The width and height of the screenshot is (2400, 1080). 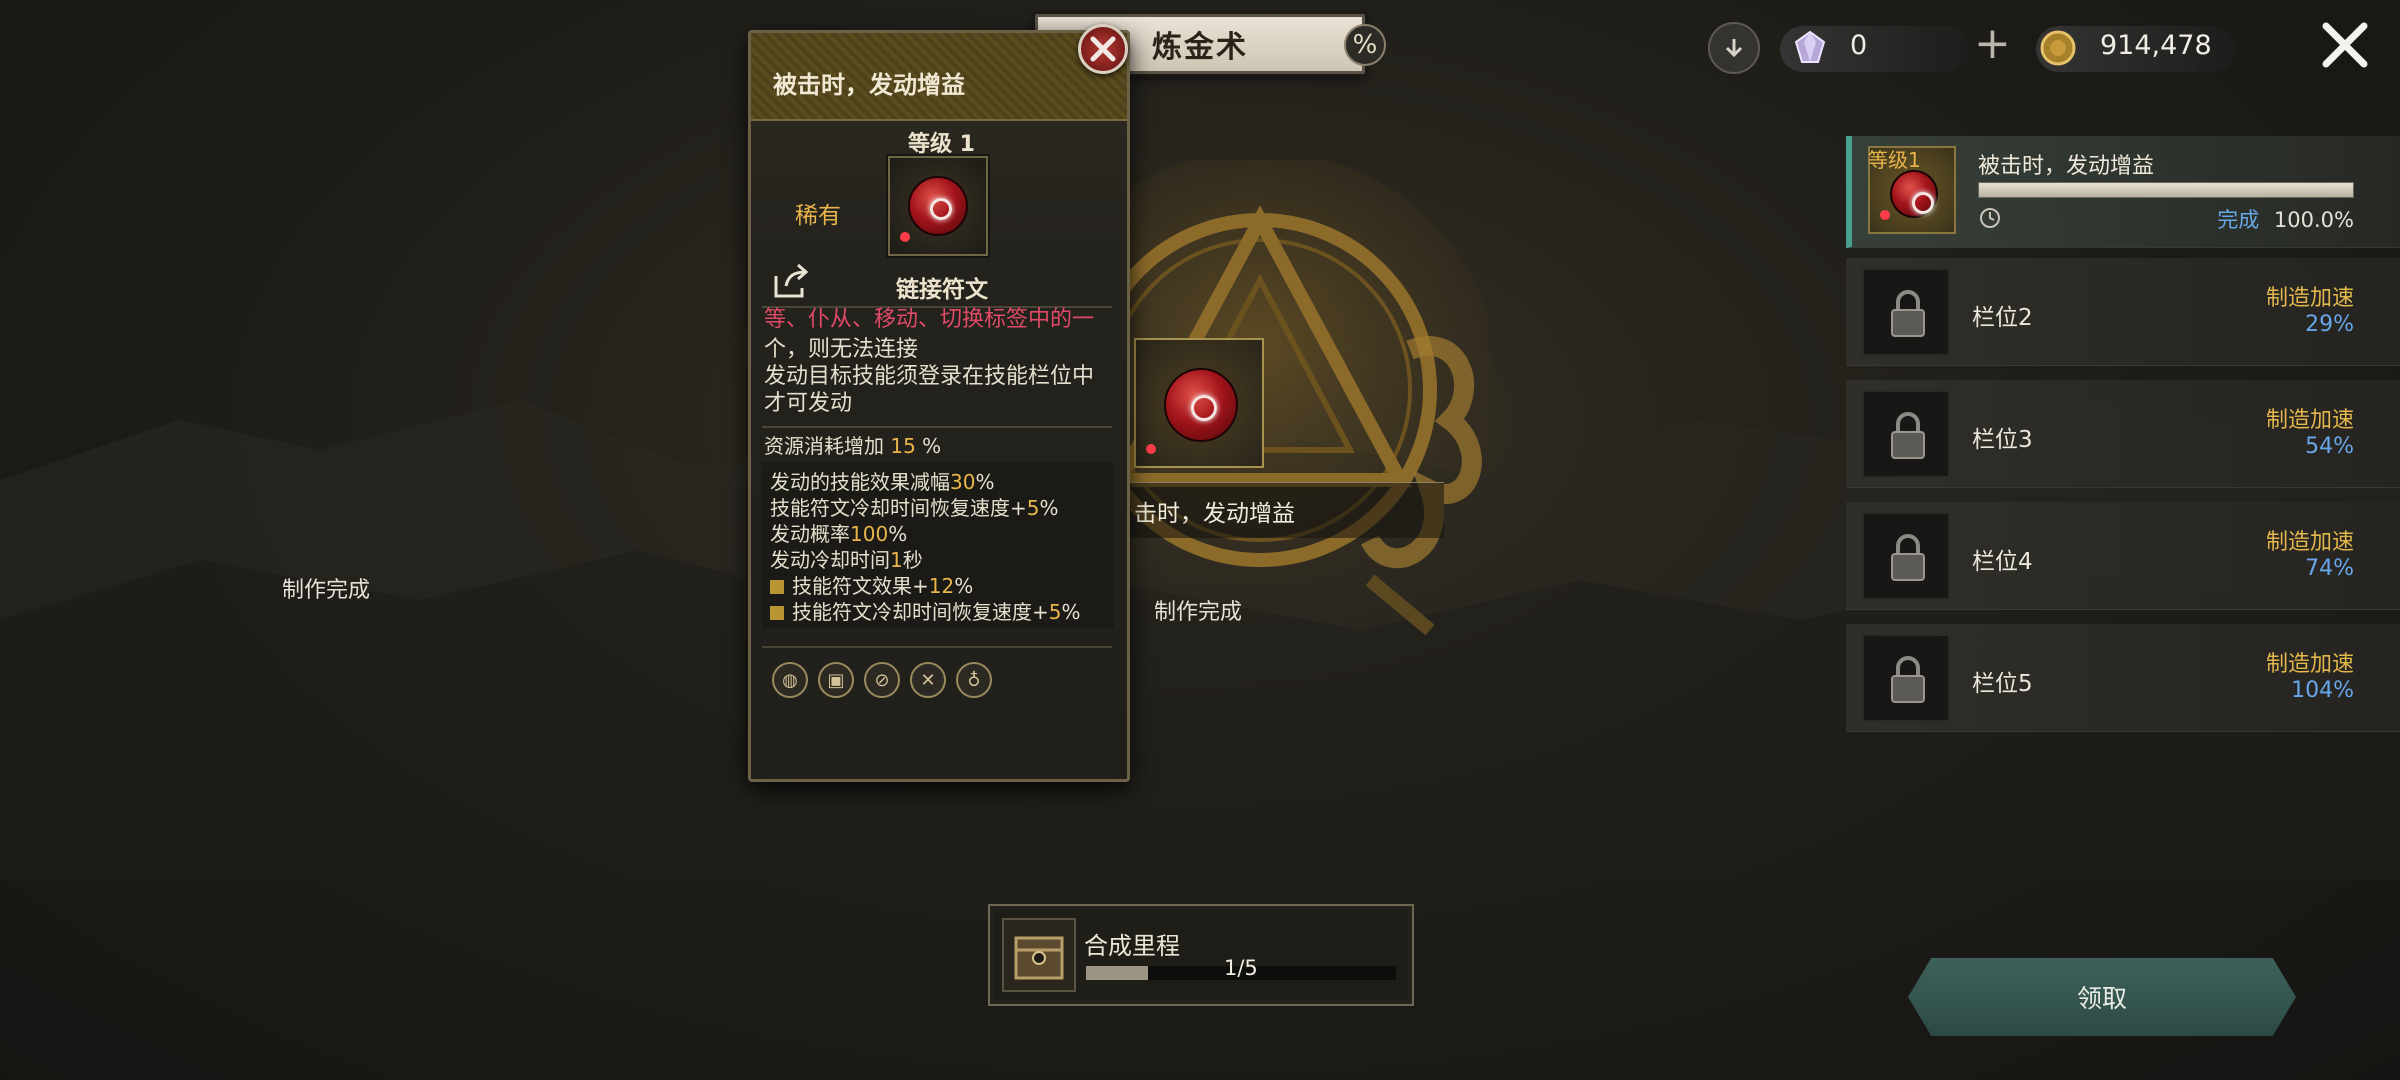 What do you see at coordinates (2123, 312) in the screenshot?
I see `craft-slot-2: 栏位2 制造加速 29%` at bounding box center [2123, 312].